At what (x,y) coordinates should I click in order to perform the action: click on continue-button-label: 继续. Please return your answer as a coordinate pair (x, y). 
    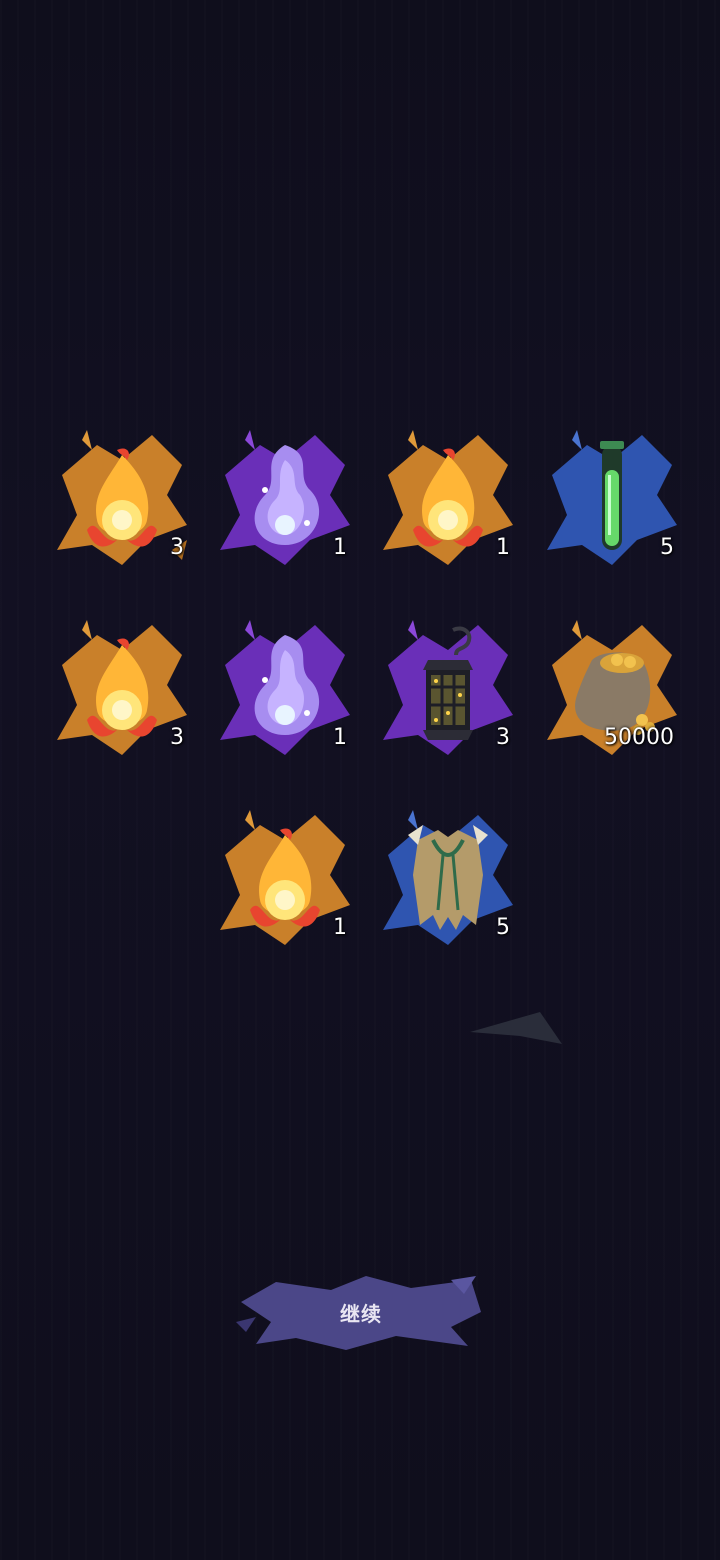
    Looking at the image, I should click on (361, 1313).